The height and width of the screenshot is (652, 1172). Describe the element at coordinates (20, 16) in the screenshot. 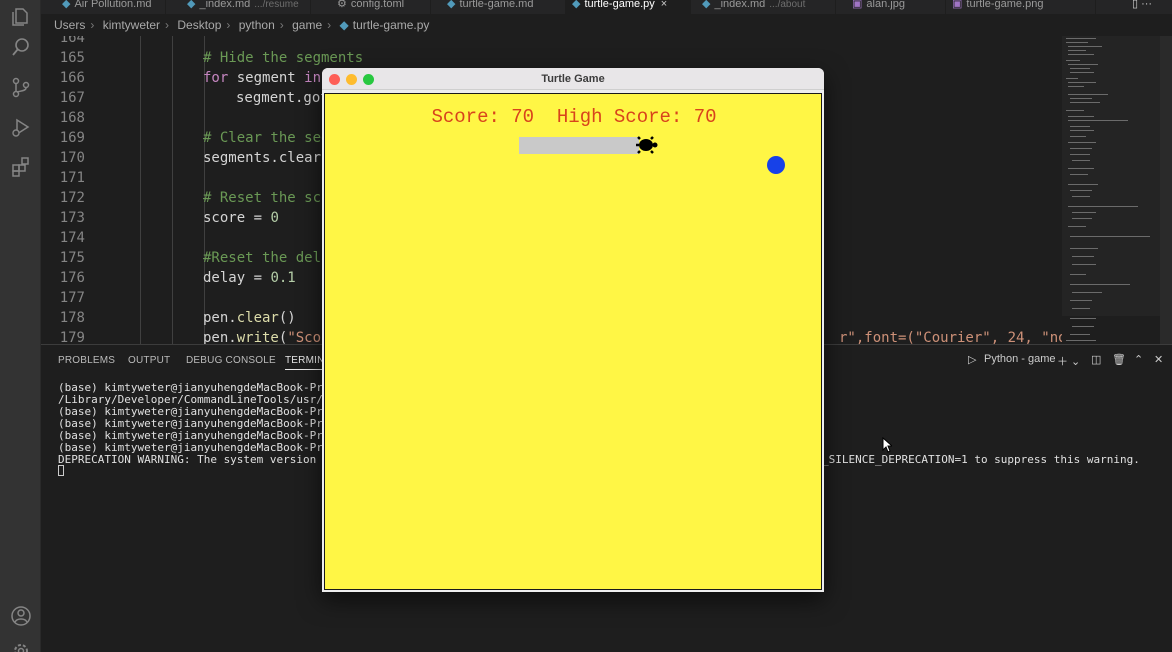

I see `explorer-icon` at that location.